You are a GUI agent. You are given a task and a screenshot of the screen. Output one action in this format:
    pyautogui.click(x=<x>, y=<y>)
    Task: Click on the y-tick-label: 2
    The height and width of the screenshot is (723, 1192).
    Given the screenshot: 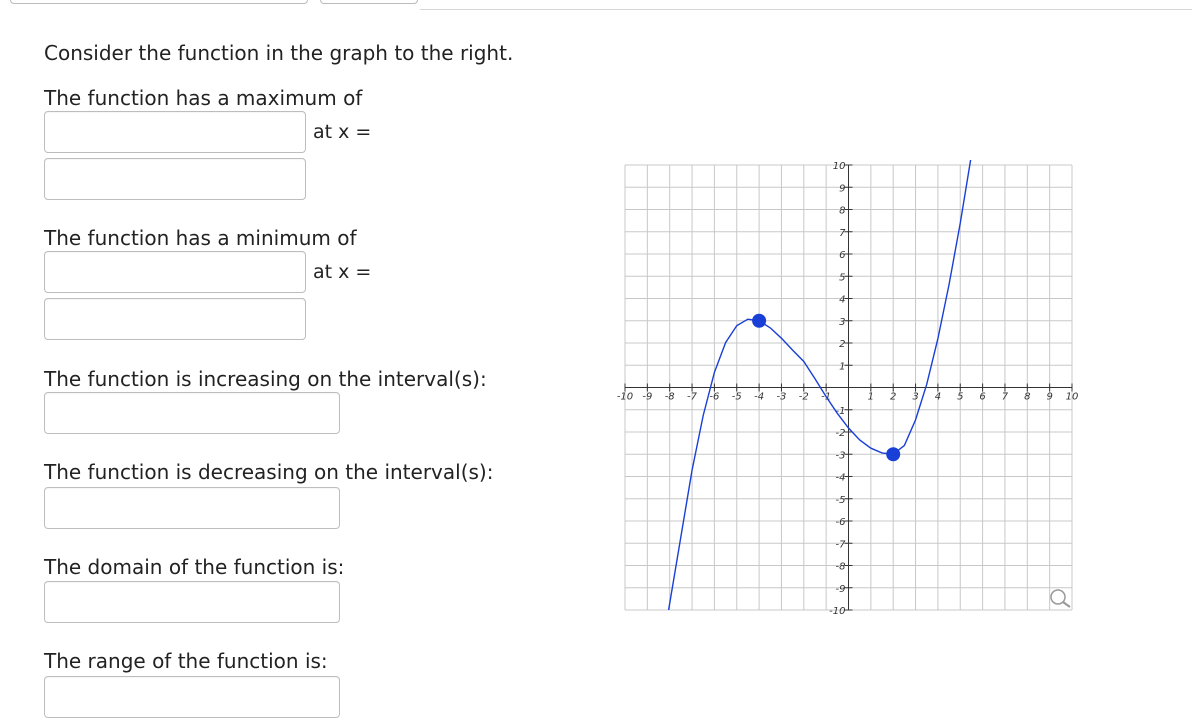 What is the action you would take?
    pyautogui.click(x=842, y=344)
    